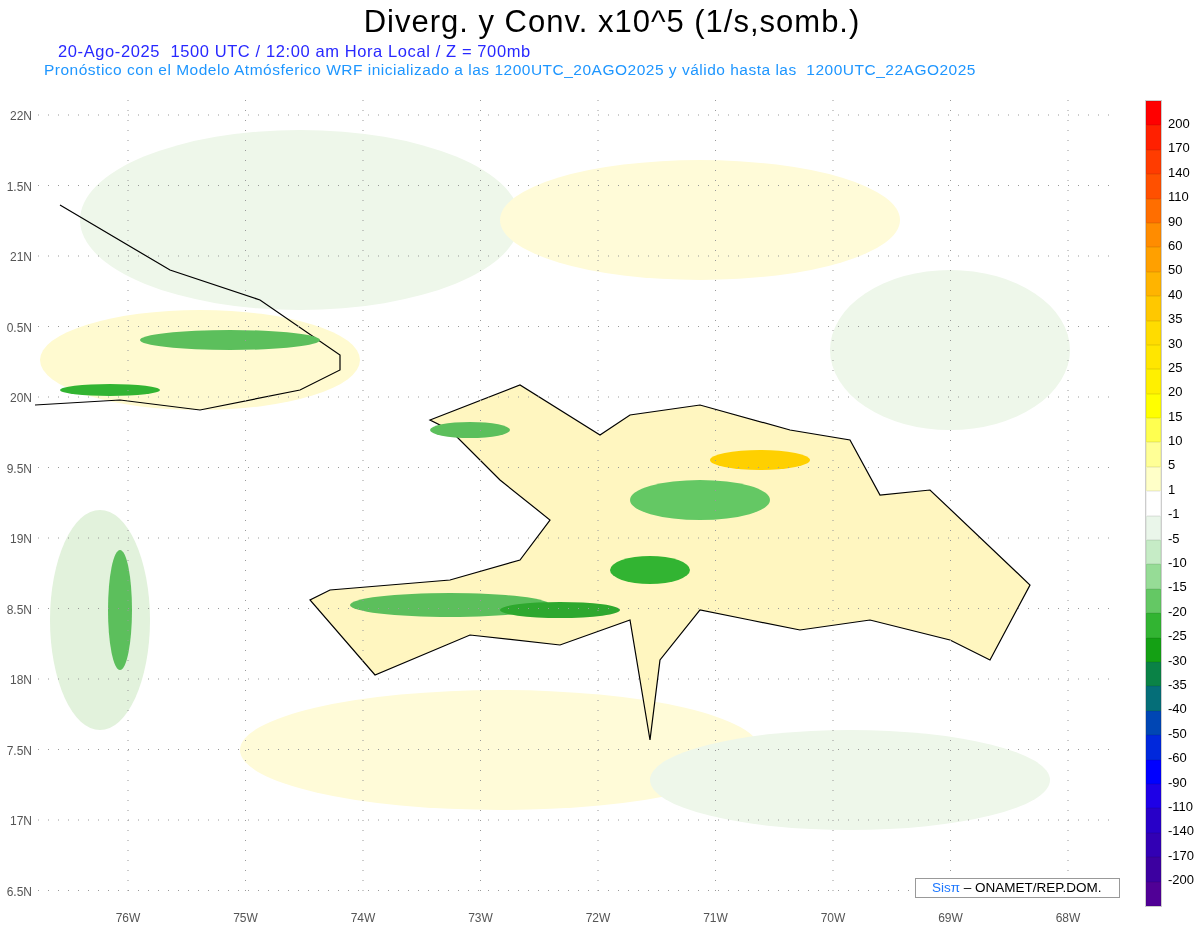 The image size is (1200, 927). What do you see at coordinates (1177, 660) in the screenshot?
I see `colorbar-label: -30` at bounding box center [1177, 660].